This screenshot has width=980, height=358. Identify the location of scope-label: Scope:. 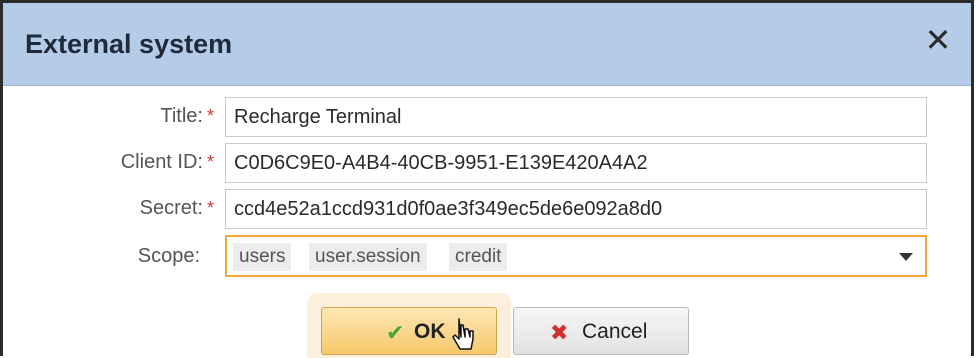
(168, 256).